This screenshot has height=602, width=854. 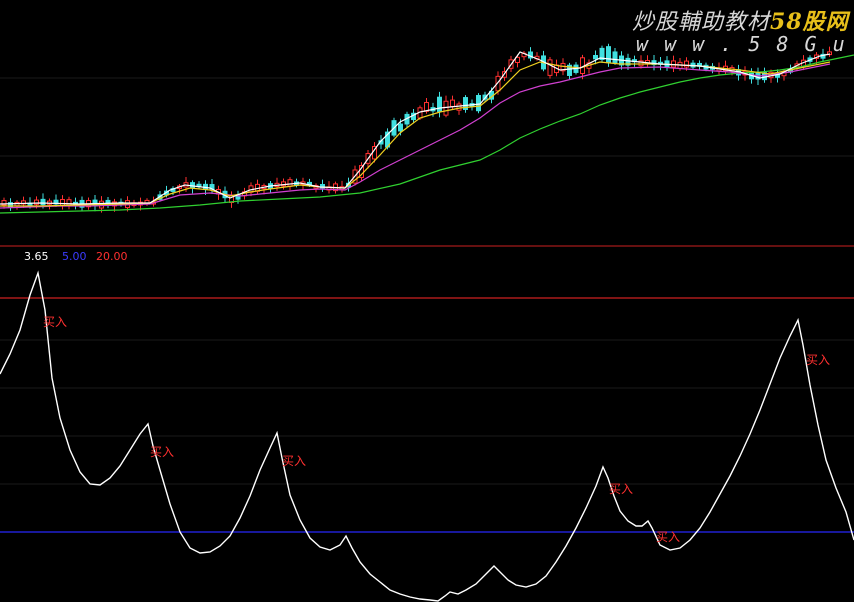 I want to click on indicator-value: 3.65, so click(x=36, y=256).